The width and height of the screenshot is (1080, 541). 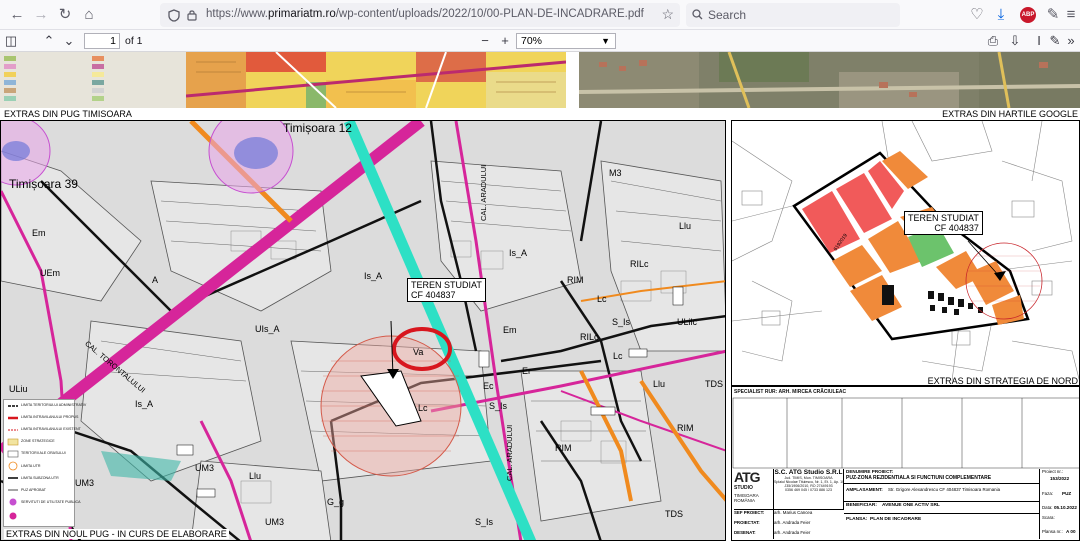 What do you see at coordinates (174, 15) in the screenshot?
I see `shield-icon` at bounding box center [174, 15].